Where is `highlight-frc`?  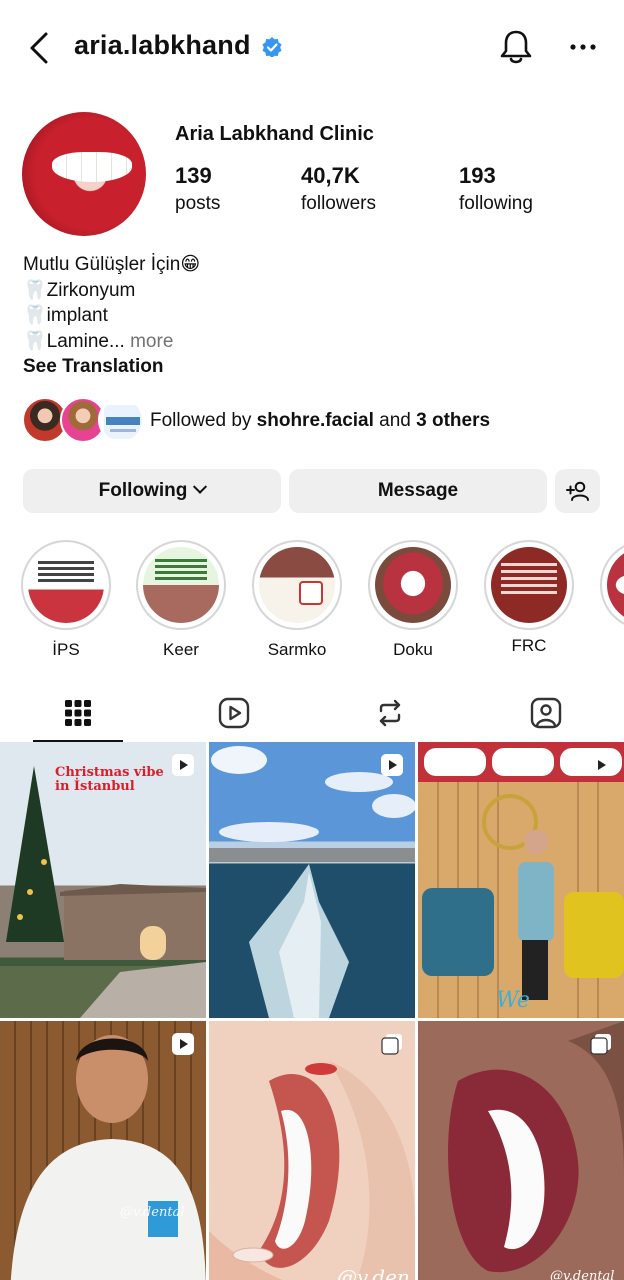 highlight-frc is located at coordinates (529, 585).